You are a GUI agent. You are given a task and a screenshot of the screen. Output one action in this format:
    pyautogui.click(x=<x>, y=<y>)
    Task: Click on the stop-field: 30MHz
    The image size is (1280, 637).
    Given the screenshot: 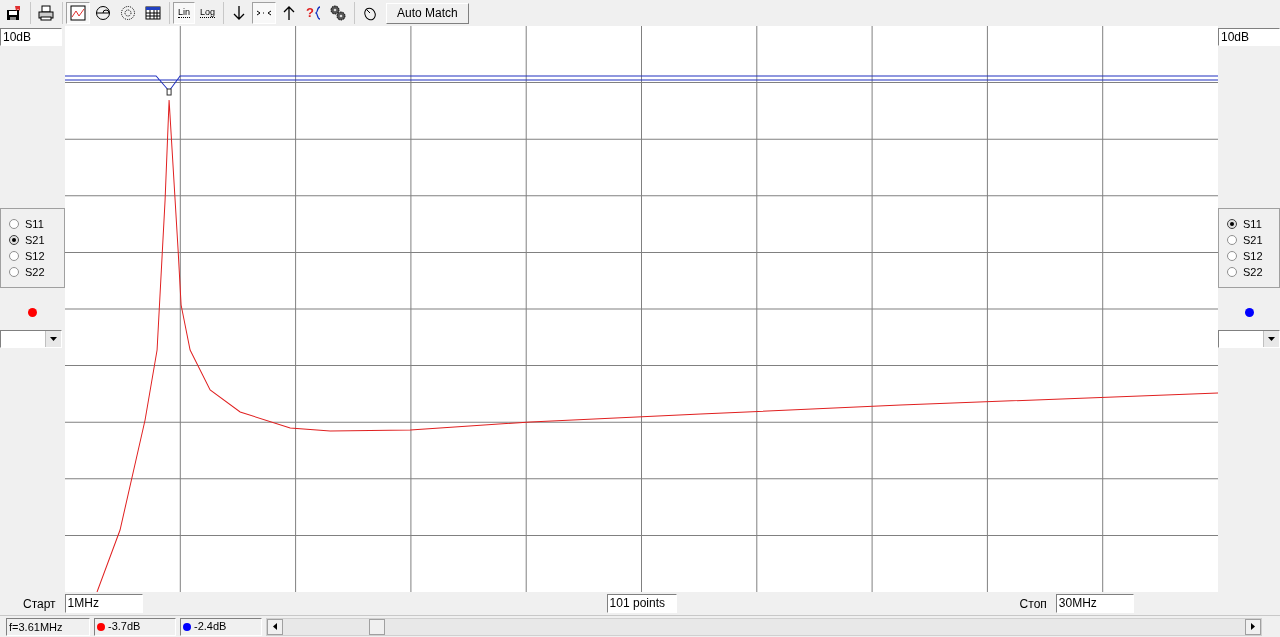 What is the action you would take?
    pyautogui.click(x=1094, y=603)
    